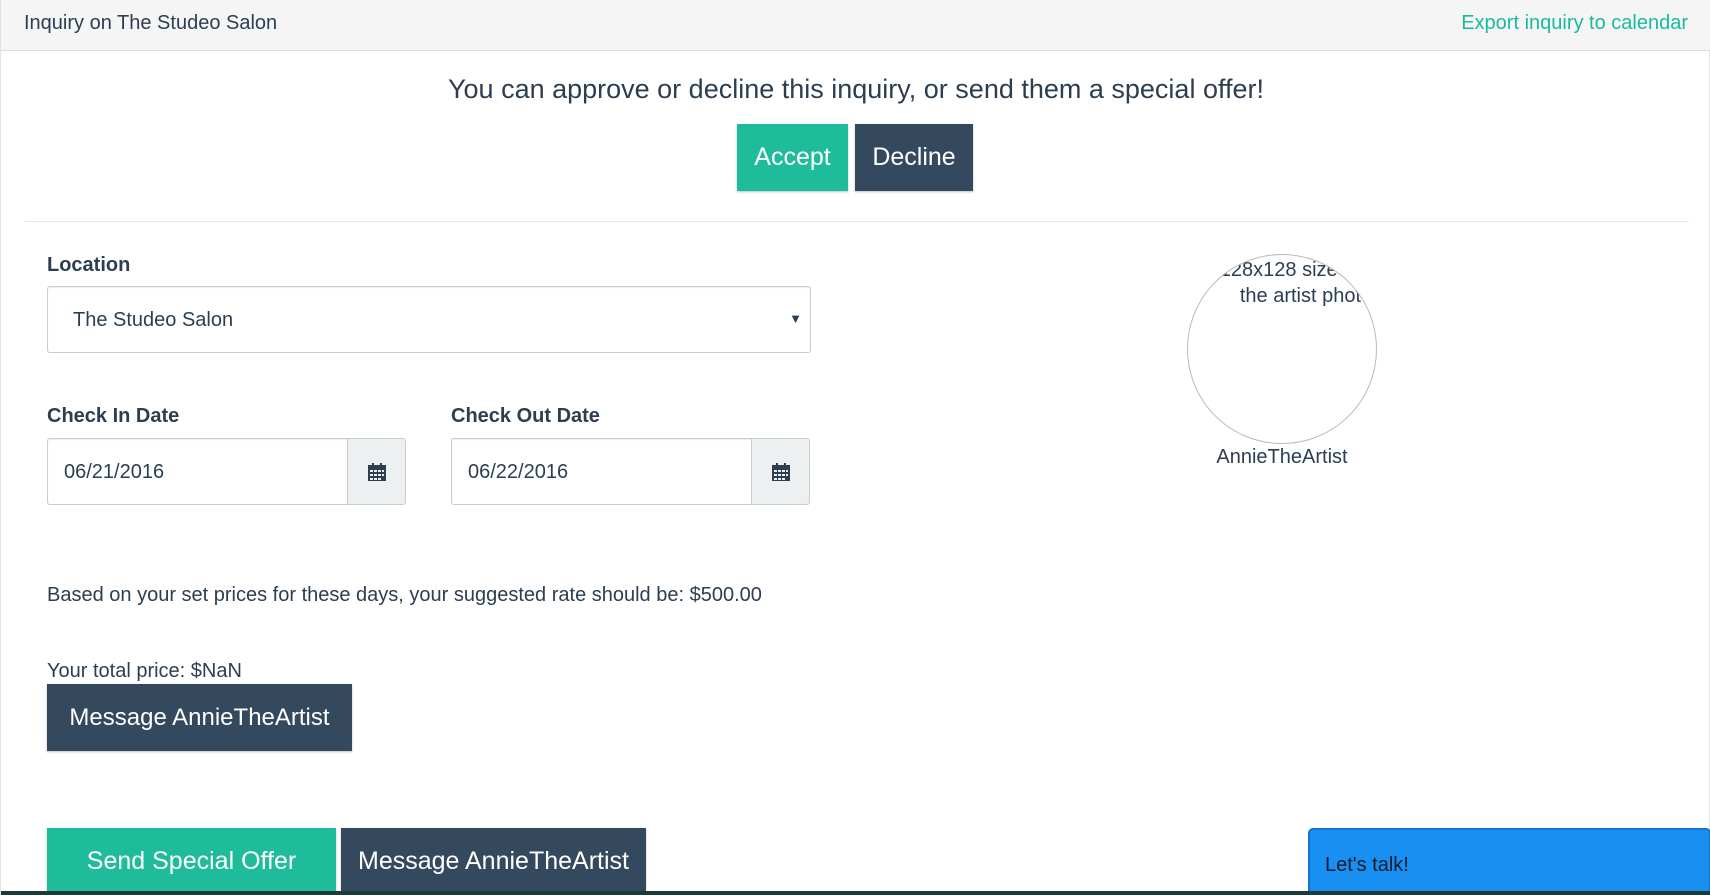 This screenshot has width=1710, height=895. What do you see at coordinates (1282, 457) in the screenshot?
I see `profile-username: AnnieTheArtist` at bounding box center [1282, 457].